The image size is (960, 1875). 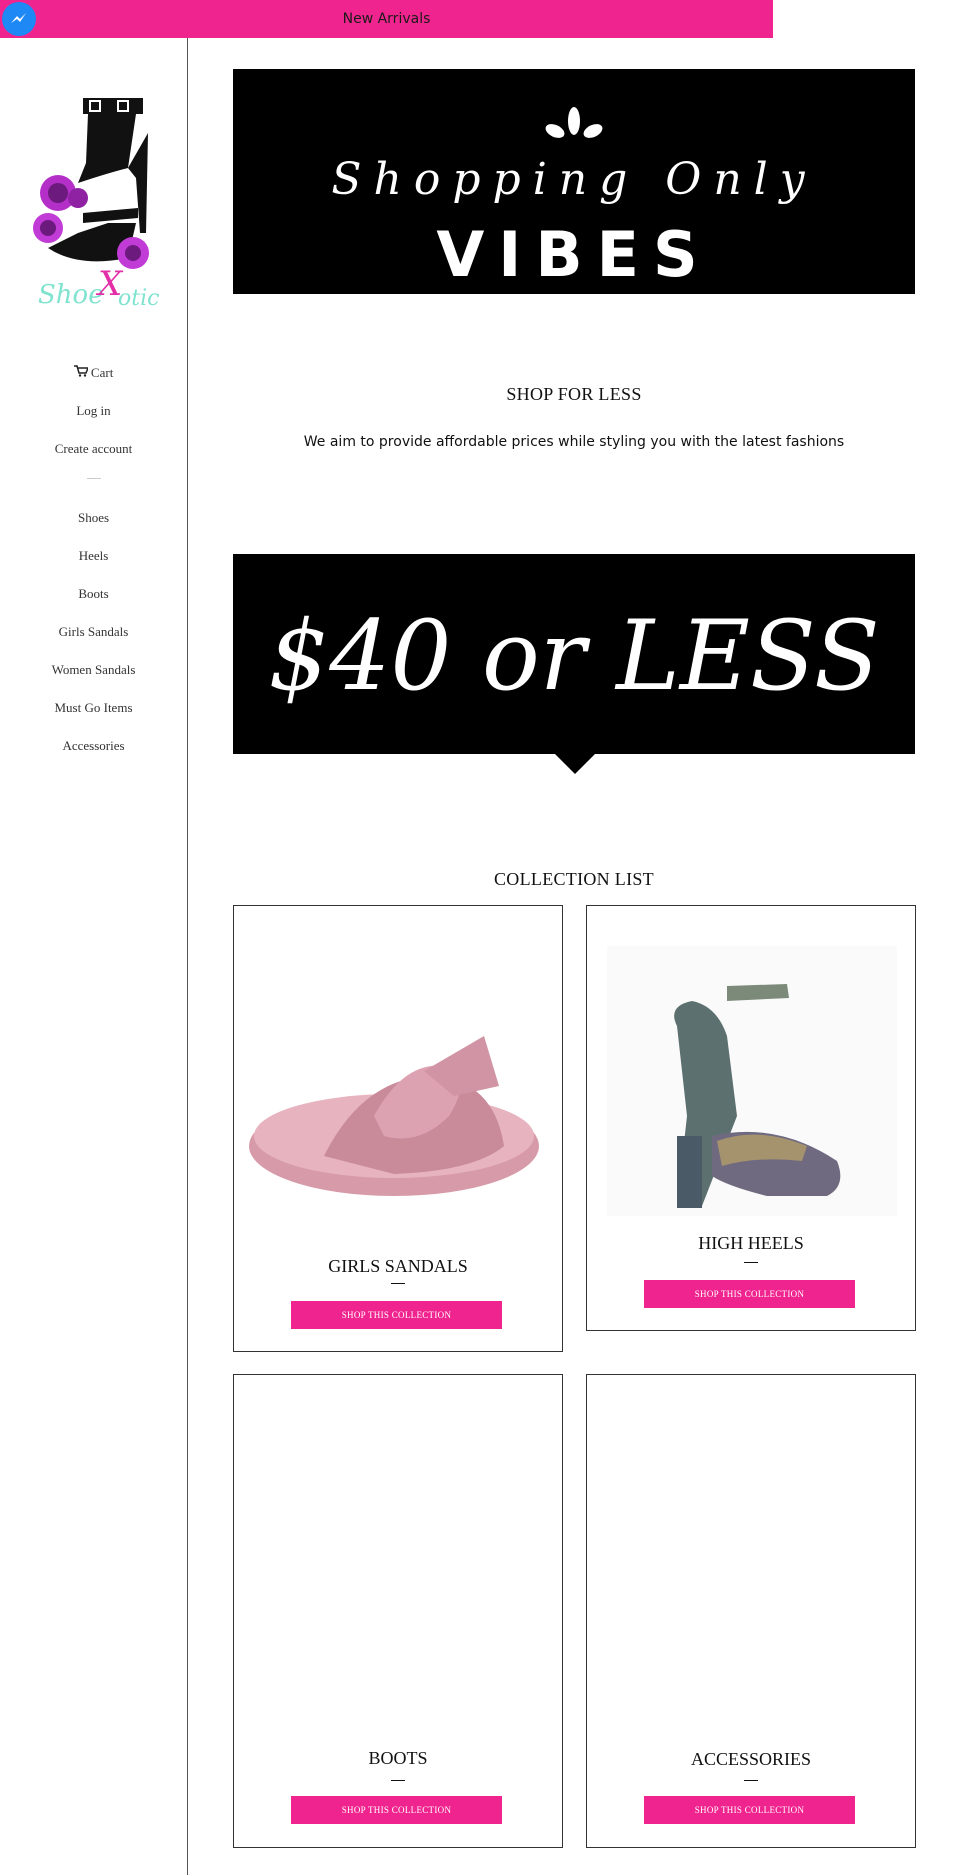 I want to click on banner-line2: VIBES, so click(x=573, y=254).